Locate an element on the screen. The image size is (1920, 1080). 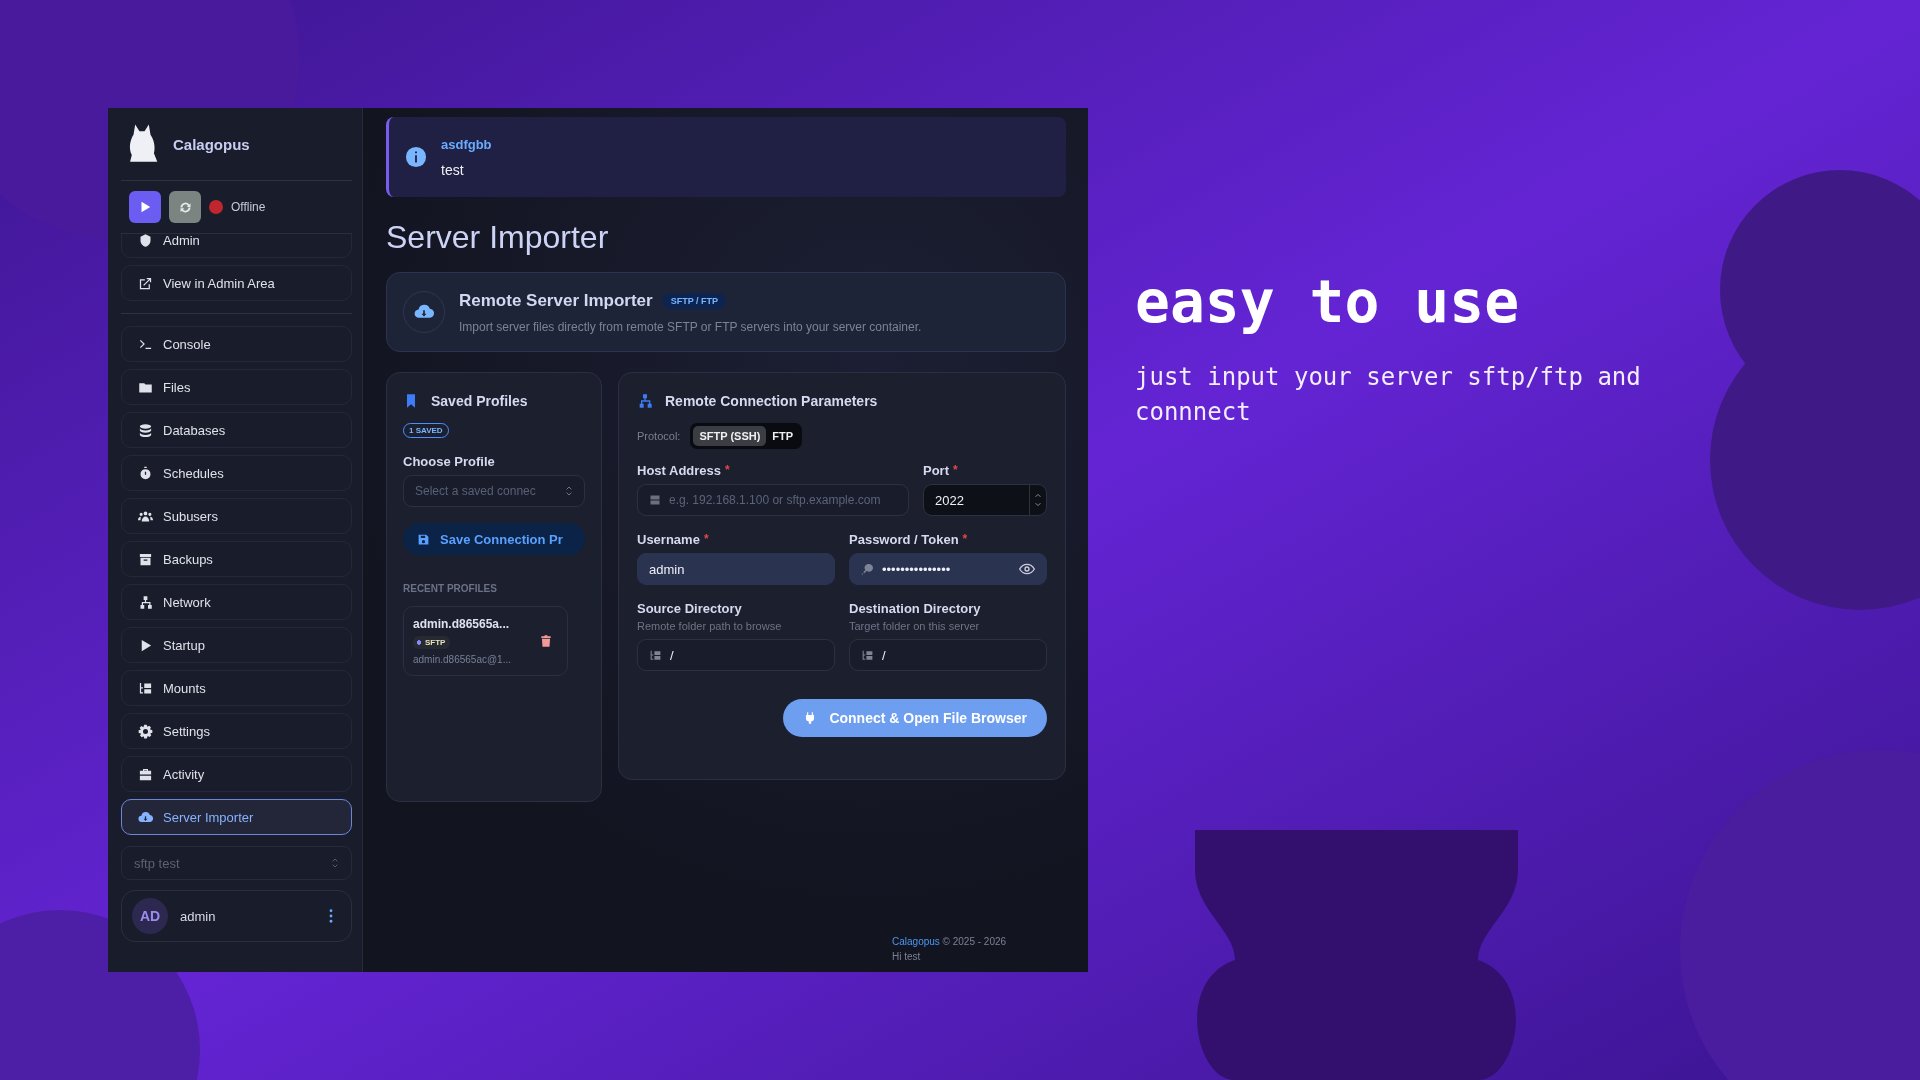
hero-description: Import server files directly from remote SFTP or FTP servers into your server container. is located at coordinates (690, 326).